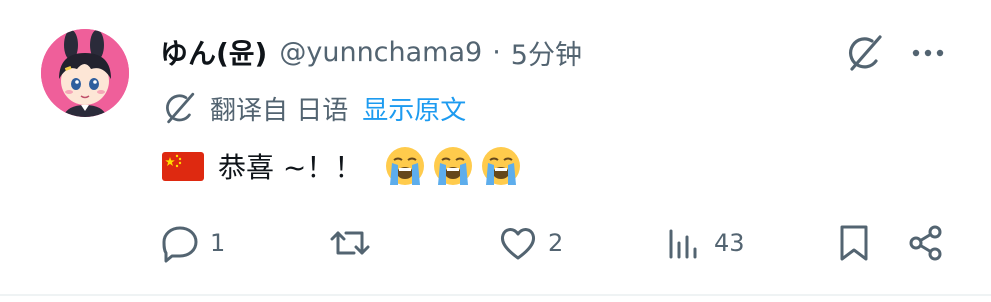 This screenshot has width=991, height=302. I want to click on post-body: 恭喜 ~！！, so click(342, 166).